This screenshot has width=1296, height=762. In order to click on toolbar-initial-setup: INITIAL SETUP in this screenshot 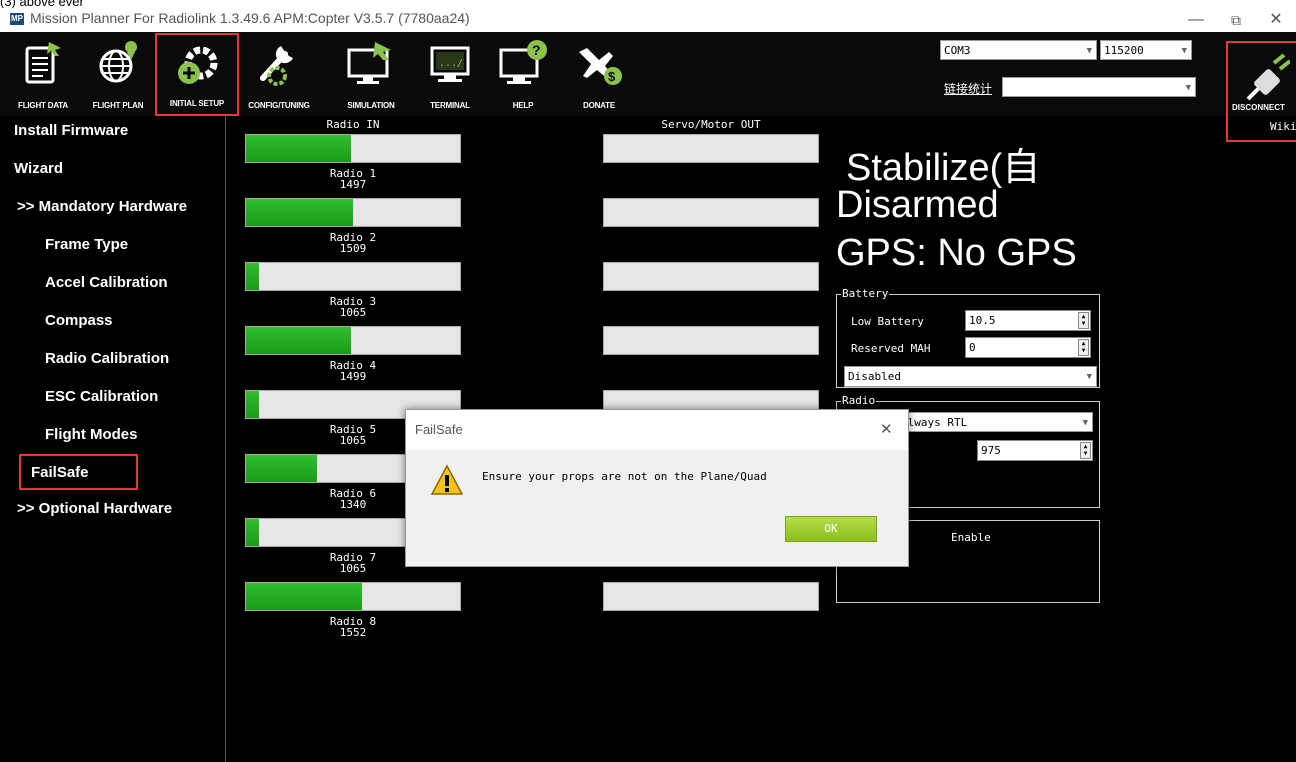, I will do `click(197, 74)`.